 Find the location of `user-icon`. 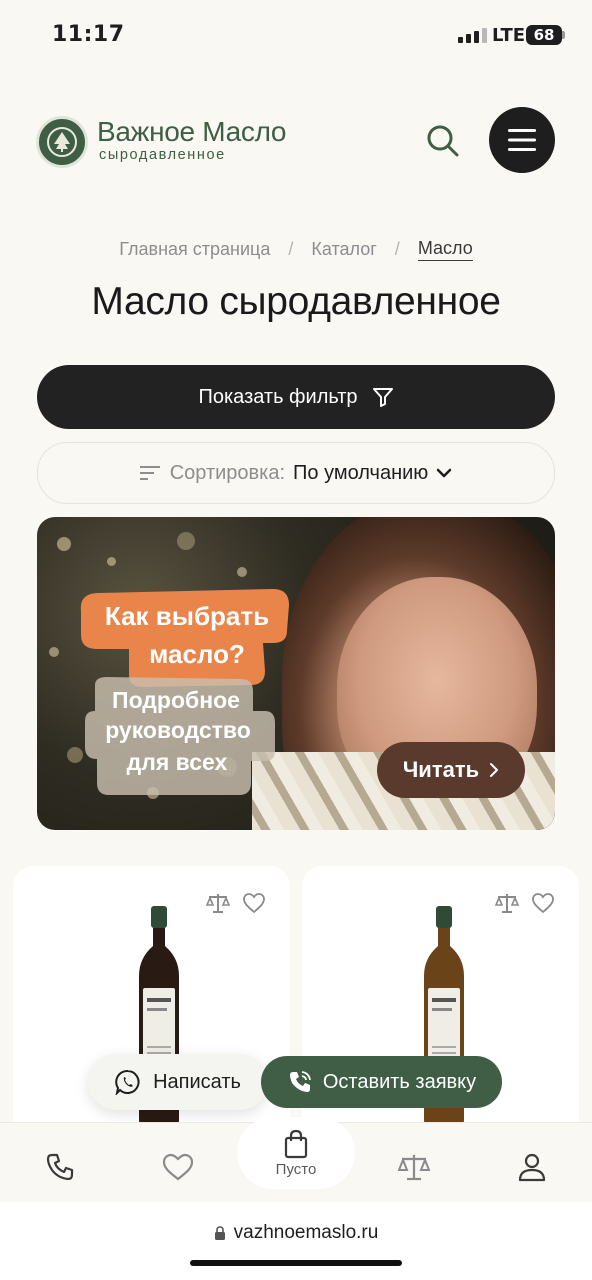

user-icon is located at coordinates (532, 1167).